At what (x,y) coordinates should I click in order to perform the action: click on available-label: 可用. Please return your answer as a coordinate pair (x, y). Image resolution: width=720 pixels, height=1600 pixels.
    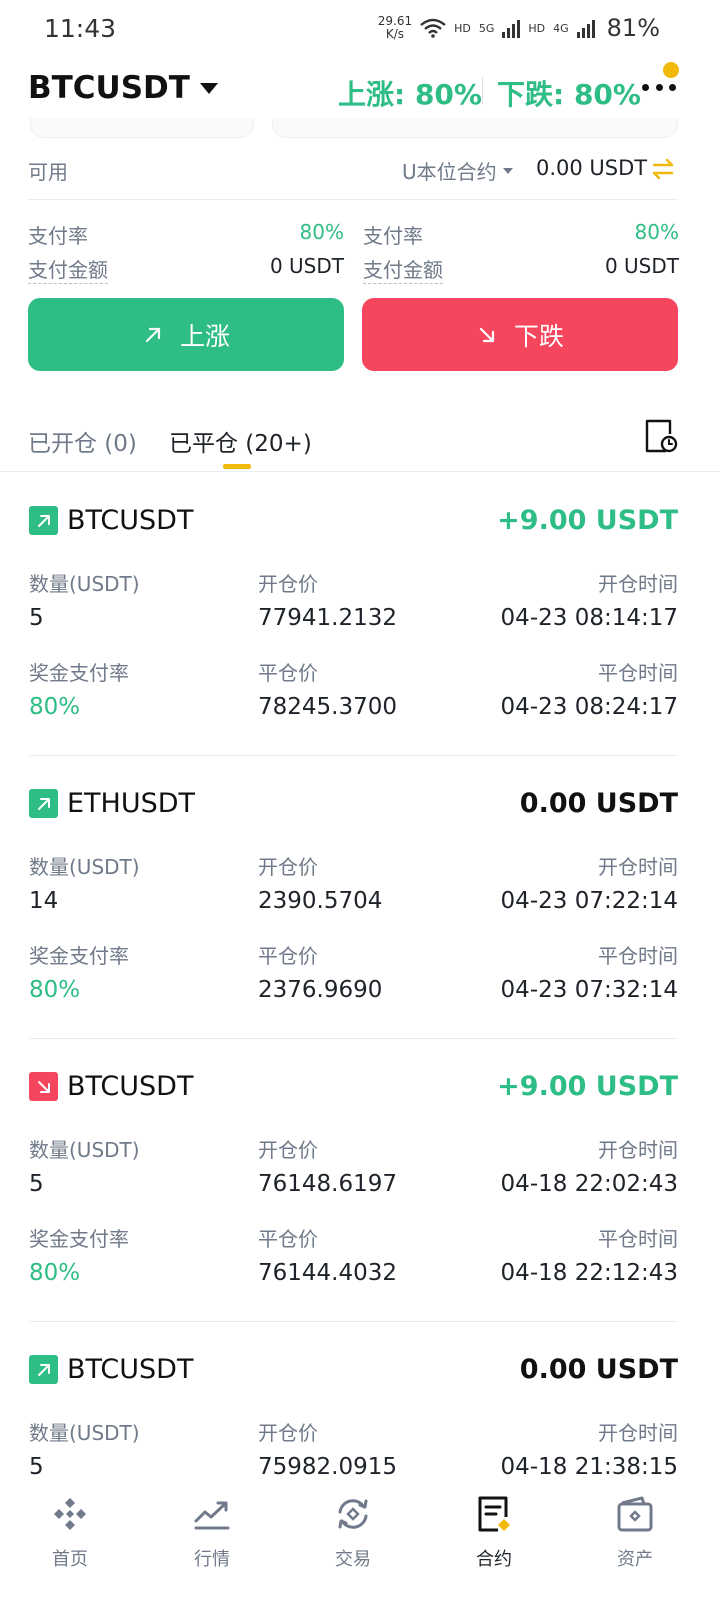
    Looking at the image, I should click on (48, 172).